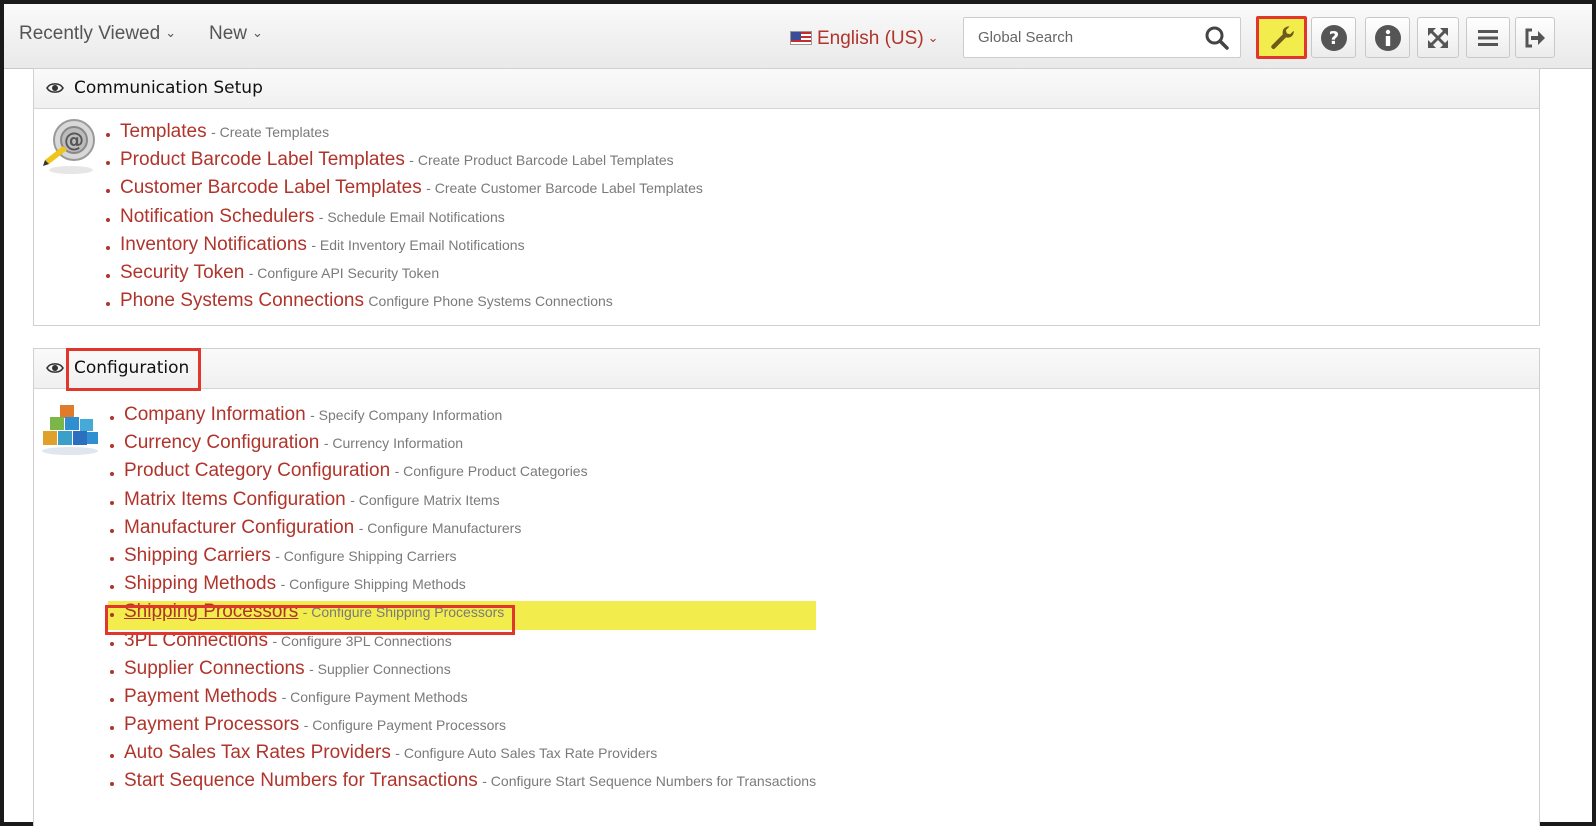  I want to click on link-shipping-carriers: Shipping Carriers, so click(197, 555).